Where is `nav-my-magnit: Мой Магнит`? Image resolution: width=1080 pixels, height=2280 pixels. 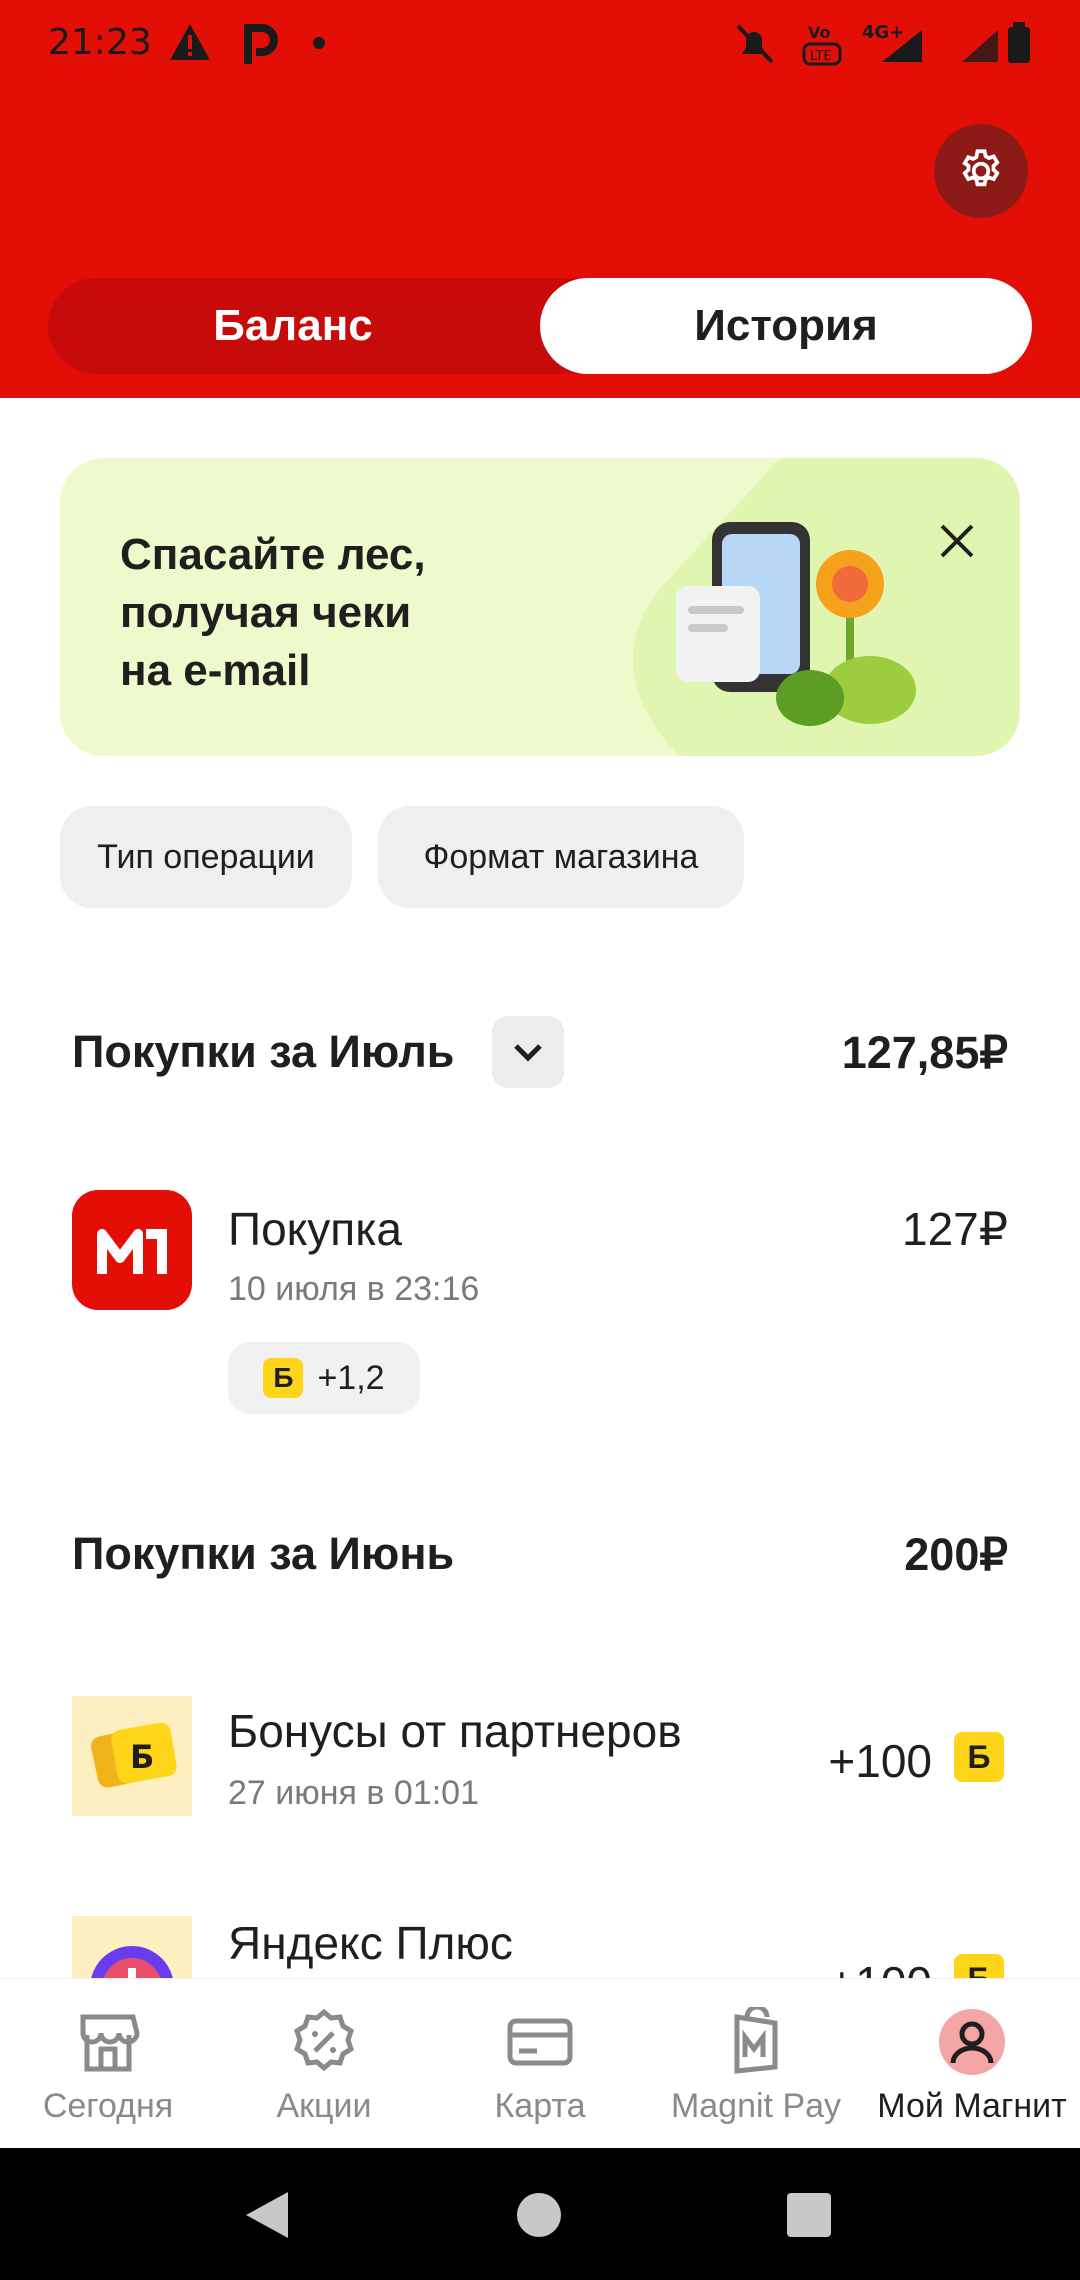 nav-my-magnit: Мой Магнит is located at coordinates (972, 2064).